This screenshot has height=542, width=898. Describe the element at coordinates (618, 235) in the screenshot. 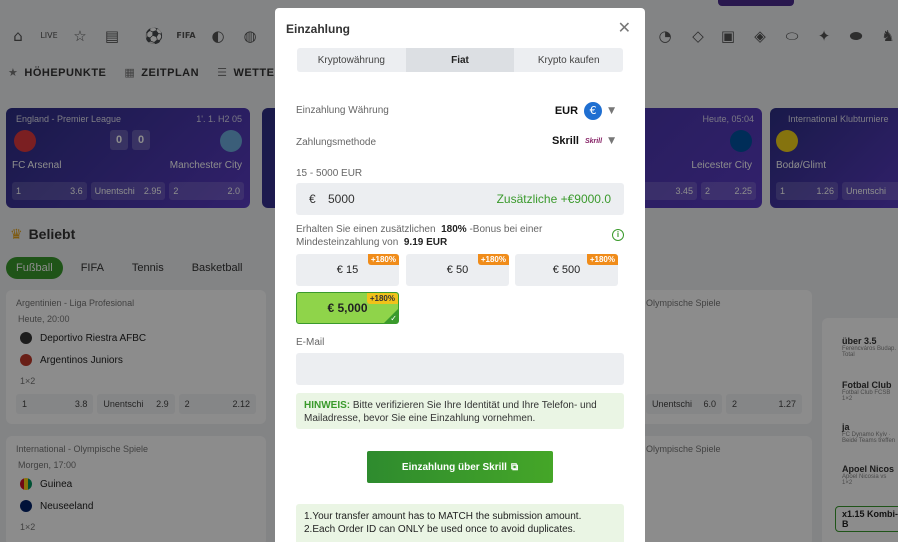

I see `info-icon: i` at that location.